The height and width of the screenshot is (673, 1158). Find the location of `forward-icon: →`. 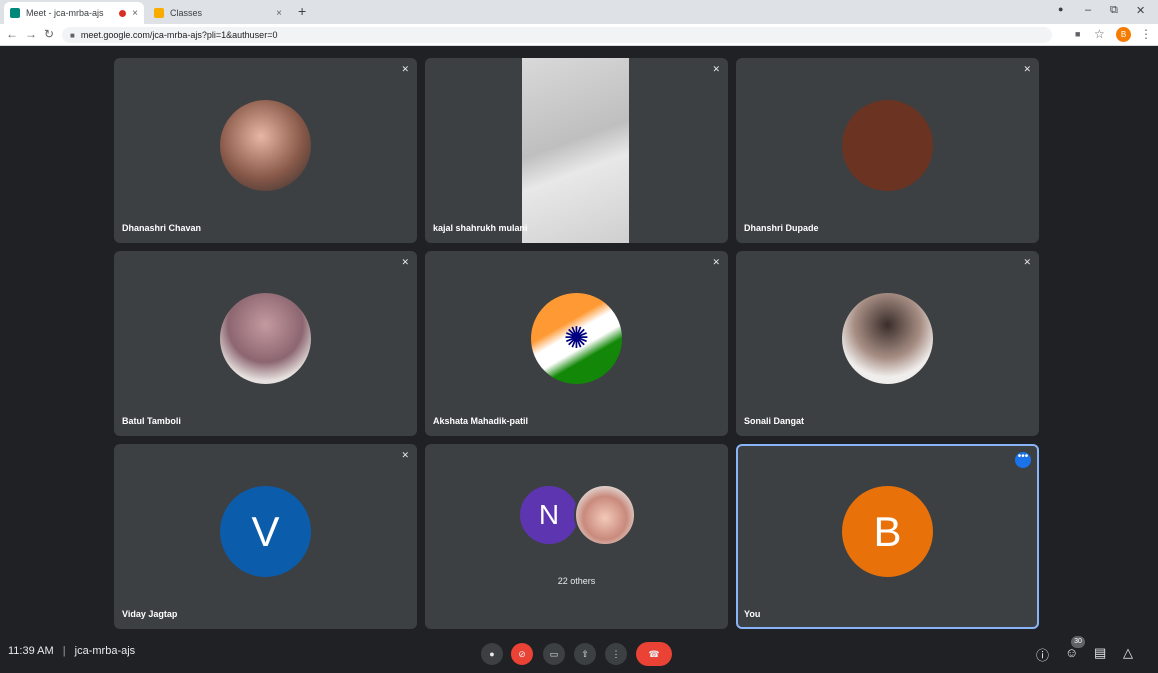

forward-icon: → is located at coordinates (31, 34).